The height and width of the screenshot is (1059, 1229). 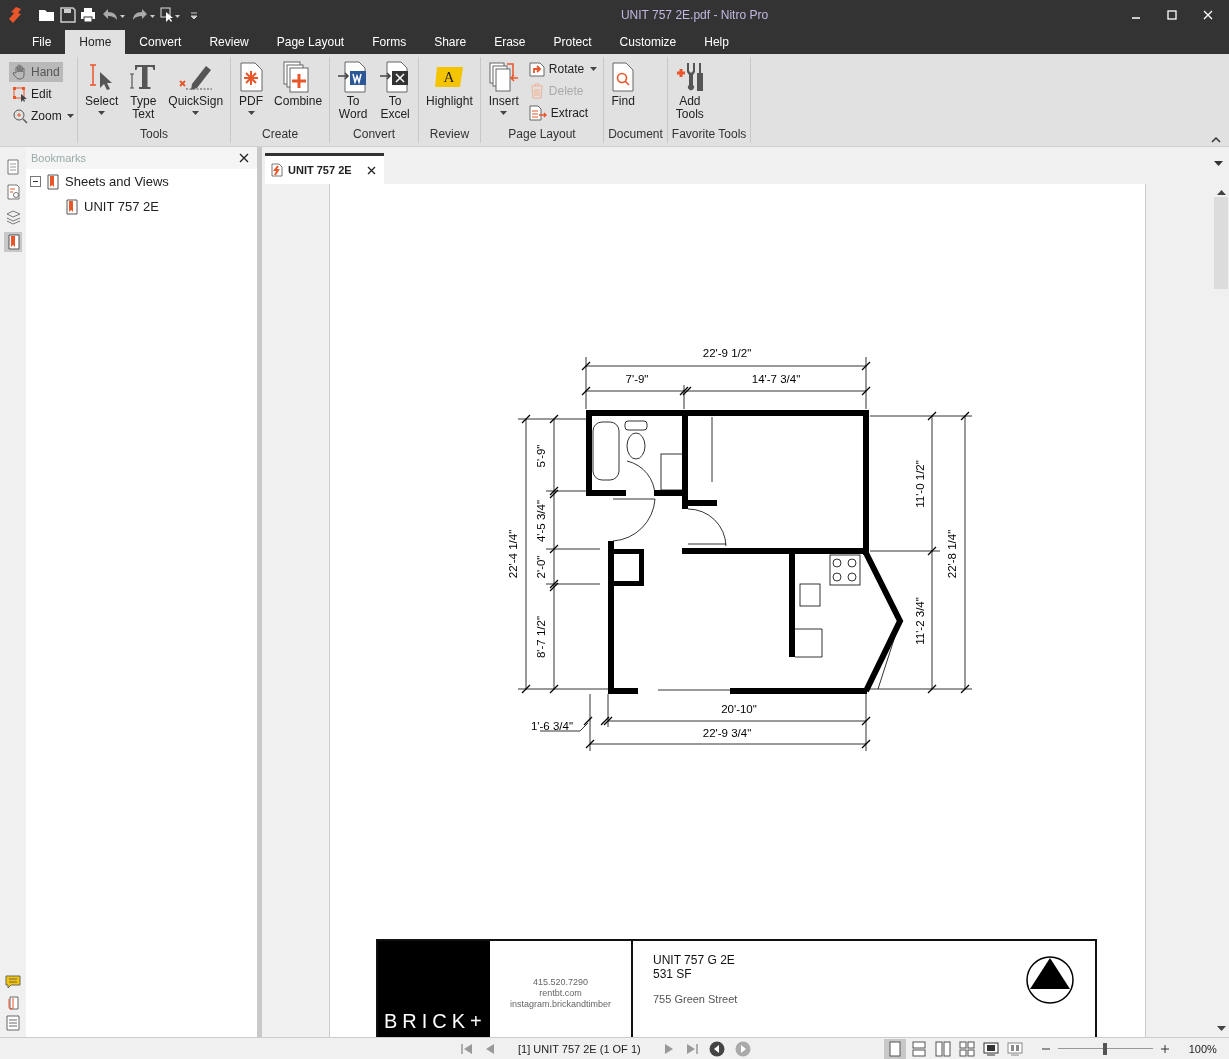 I want to click on window-title: UNIT 757 2E.pdf - Nitro Pro, so click(x=694, y=15).